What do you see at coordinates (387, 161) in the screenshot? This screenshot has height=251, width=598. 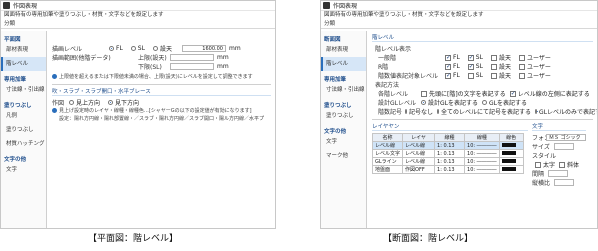 I see `table-cell: GLライン` at bounding box center [387, 161].